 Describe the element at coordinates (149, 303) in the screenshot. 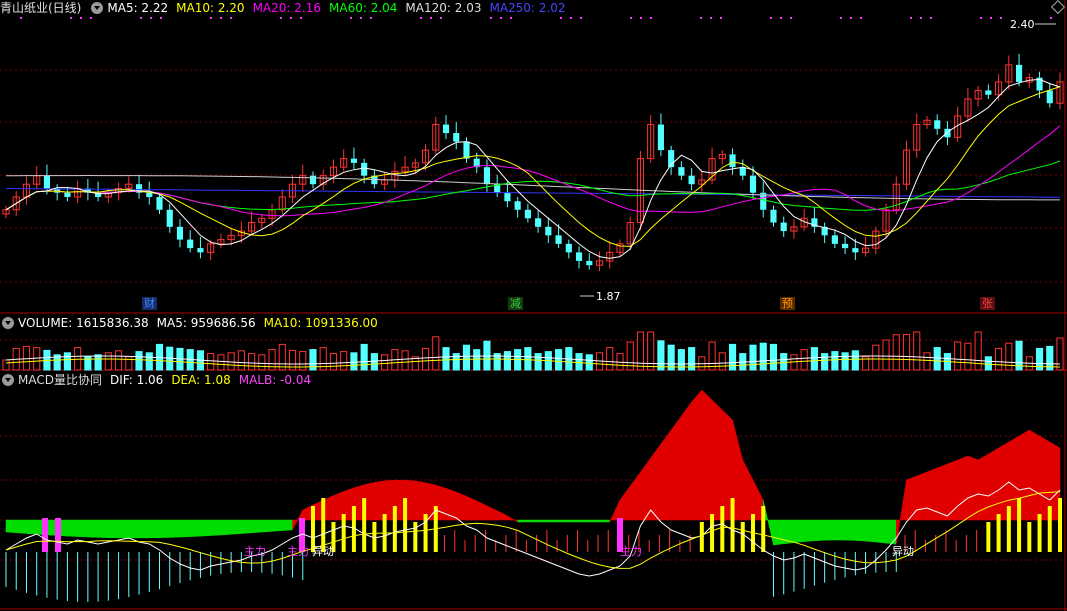

I see `event-marker-cai: 财` at that location.